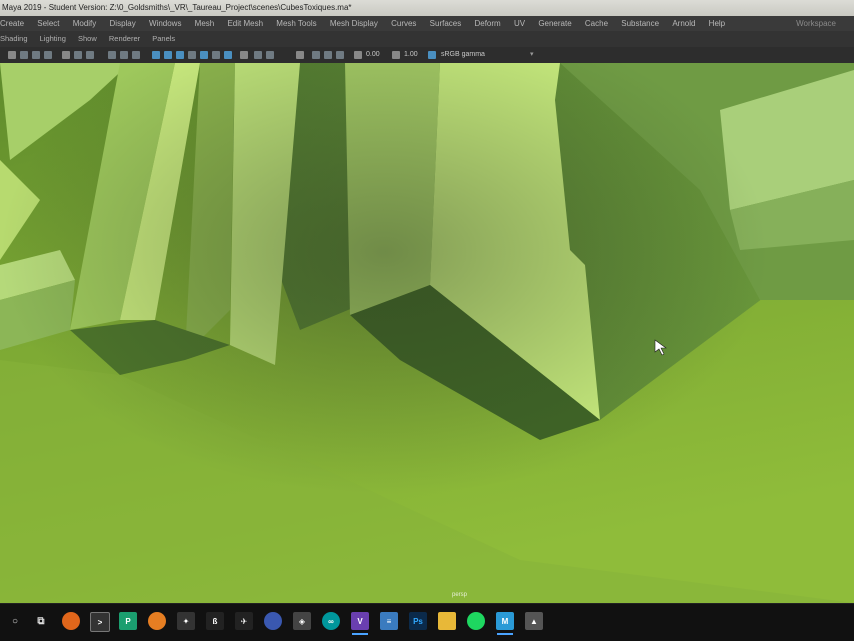  What do you see at coordinates (427, 55) in the screenshot?
I see `viewport-toolbar: 0.00 1.00 sRGB gamma ▾` at bounding box center [427, 55].